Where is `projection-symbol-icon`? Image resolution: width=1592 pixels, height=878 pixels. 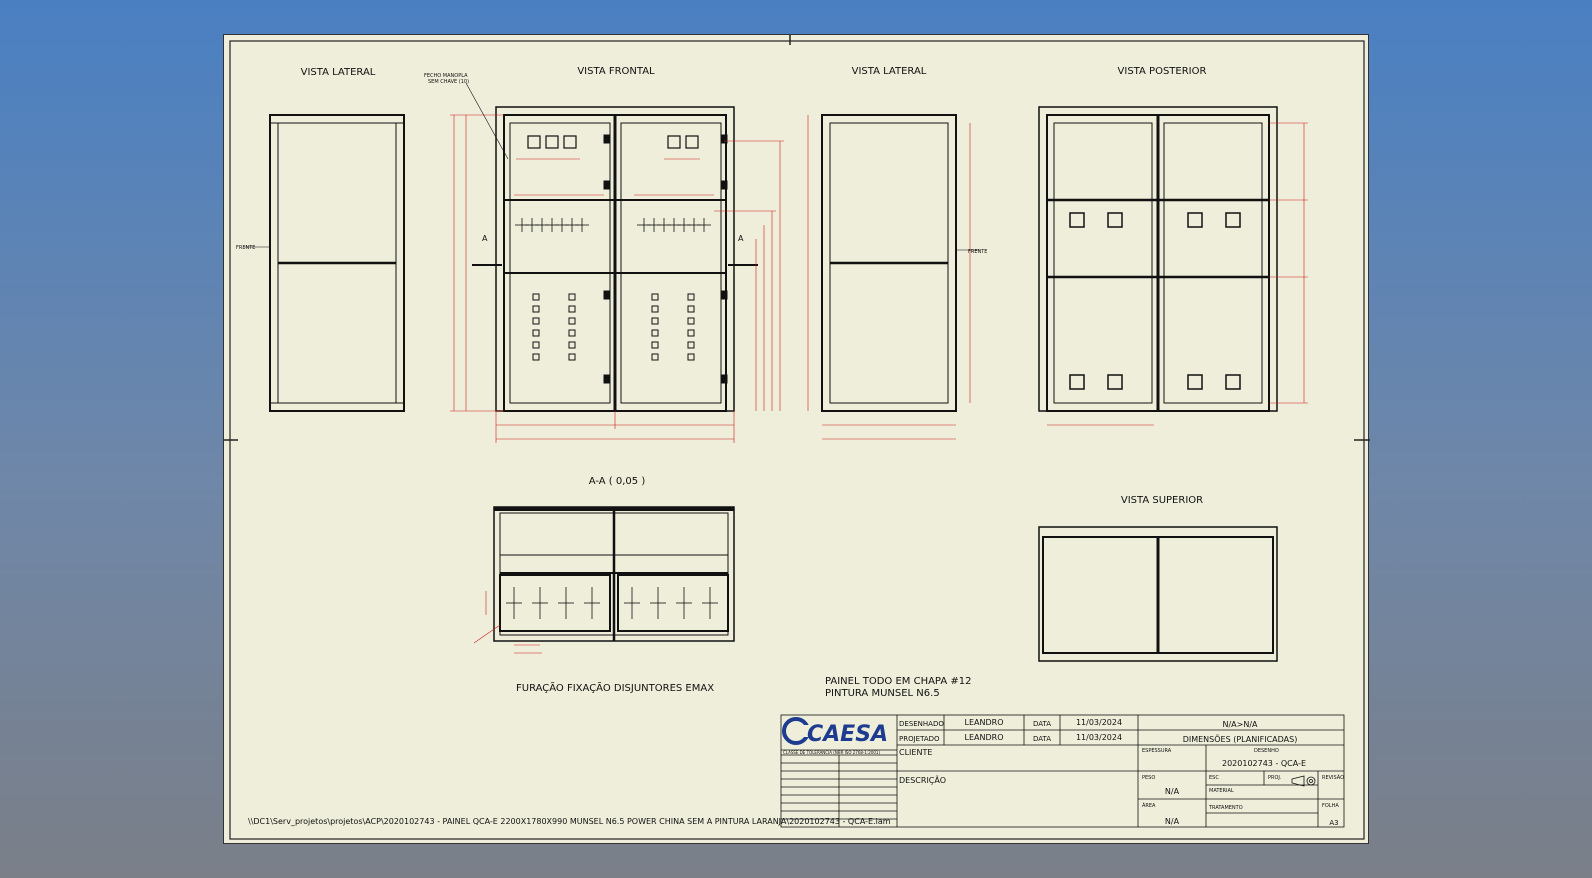 projection-symbol-icon is located at coordinates (1303, 781).